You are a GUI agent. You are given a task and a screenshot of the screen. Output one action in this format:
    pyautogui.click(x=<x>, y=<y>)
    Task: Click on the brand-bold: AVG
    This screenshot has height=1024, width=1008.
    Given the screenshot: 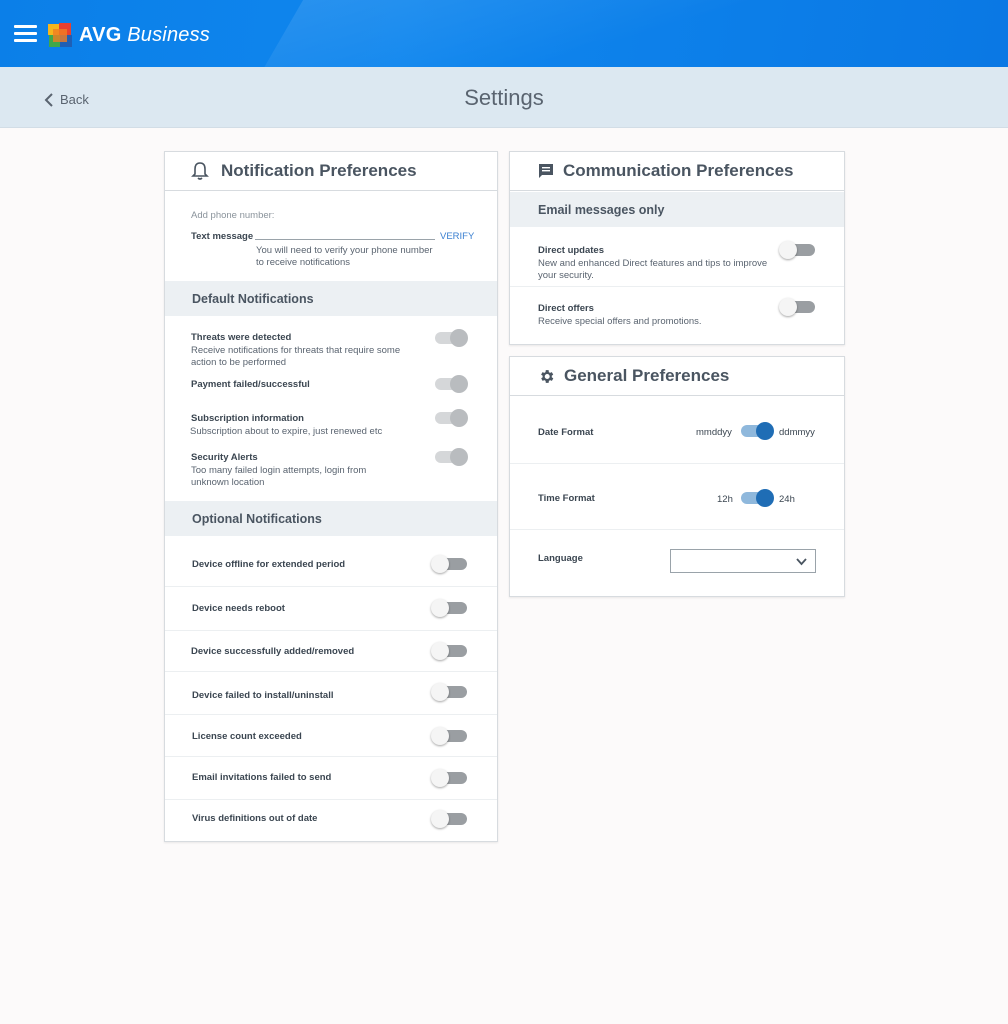 What is the action you would take?
    pyautogui.click(x=100, y=34)
    